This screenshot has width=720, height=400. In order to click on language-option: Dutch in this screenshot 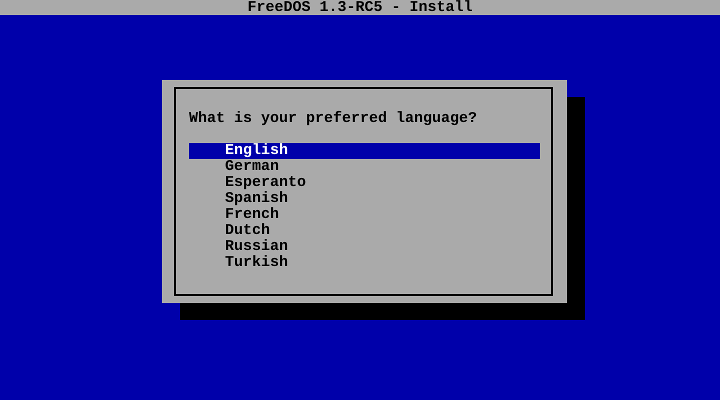, I will do `click(364, 231)`.